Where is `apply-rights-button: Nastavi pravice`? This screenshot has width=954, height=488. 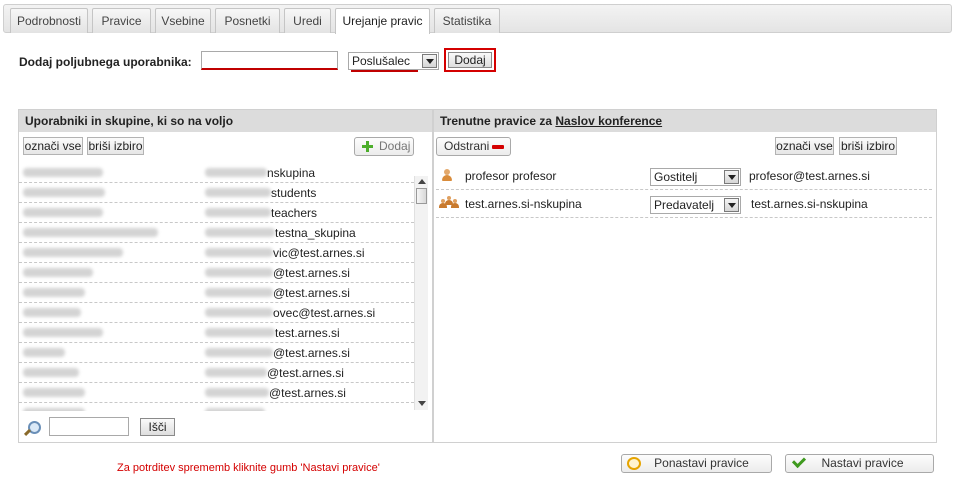 apply-rights-button: Nastavi pravice is located at coordinates (859, 463).